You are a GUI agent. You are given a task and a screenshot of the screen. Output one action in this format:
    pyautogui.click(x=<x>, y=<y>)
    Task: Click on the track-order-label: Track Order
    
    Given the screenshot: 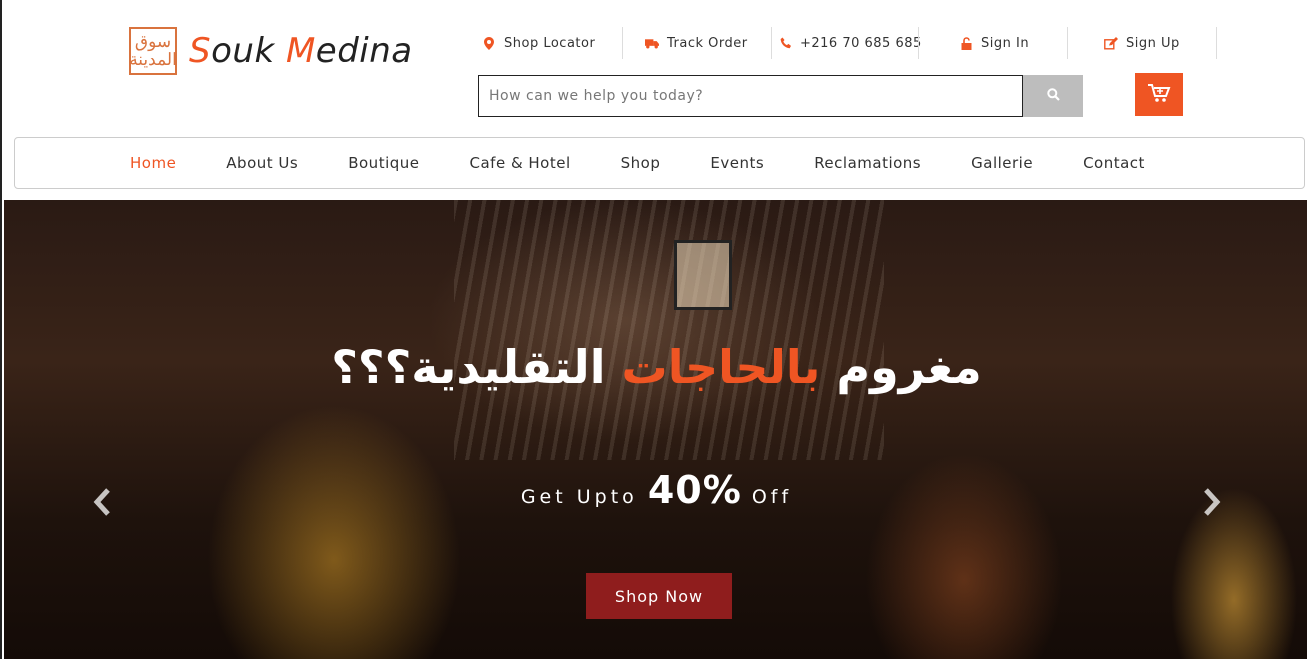 What is the action you would take?
    pyautogui.click(x=707, y=43)
    